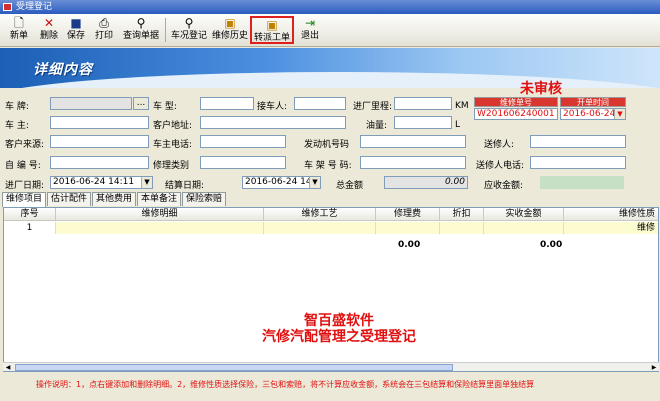  What do you see at coordinates (185, 186) in the screenshot?
I see `settle-date-label: 结算日期:` at bounding box center [185, 186].